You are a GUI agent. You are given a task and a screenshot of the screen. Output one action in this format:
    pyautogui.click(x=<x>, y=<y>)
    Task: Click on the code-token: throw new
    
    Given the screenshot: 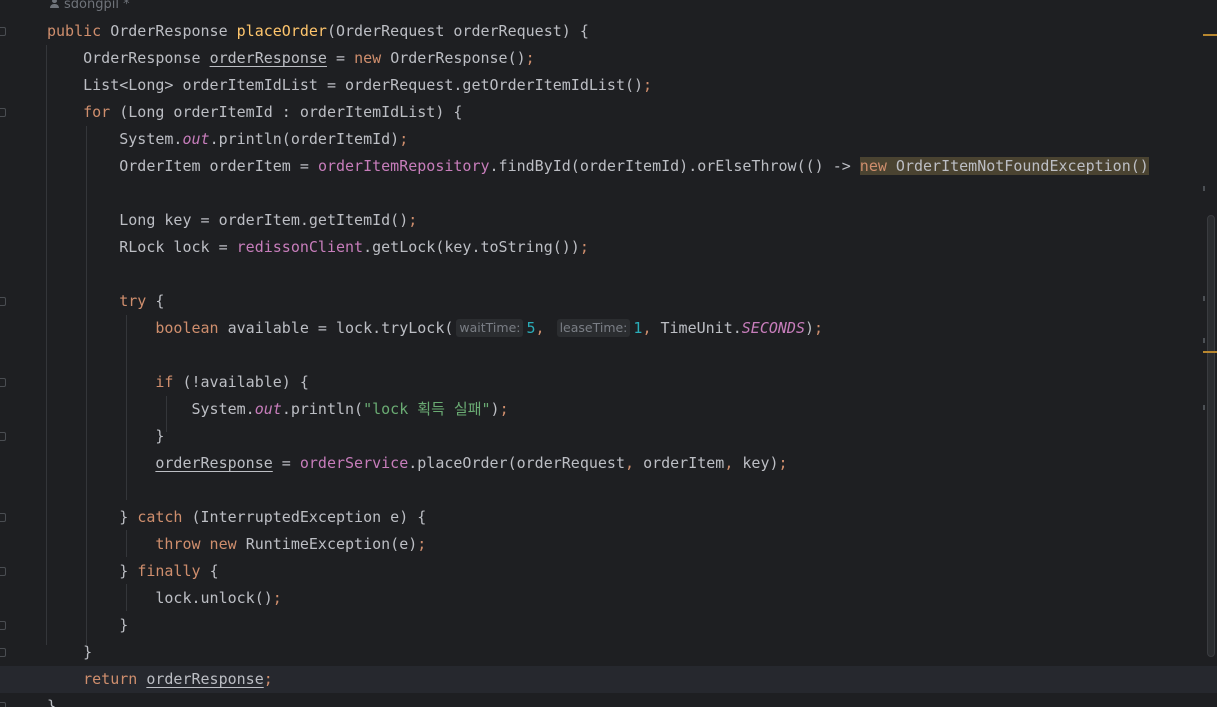 What is the action you would take?
    pyautogui.click(x=146, y=544)
    